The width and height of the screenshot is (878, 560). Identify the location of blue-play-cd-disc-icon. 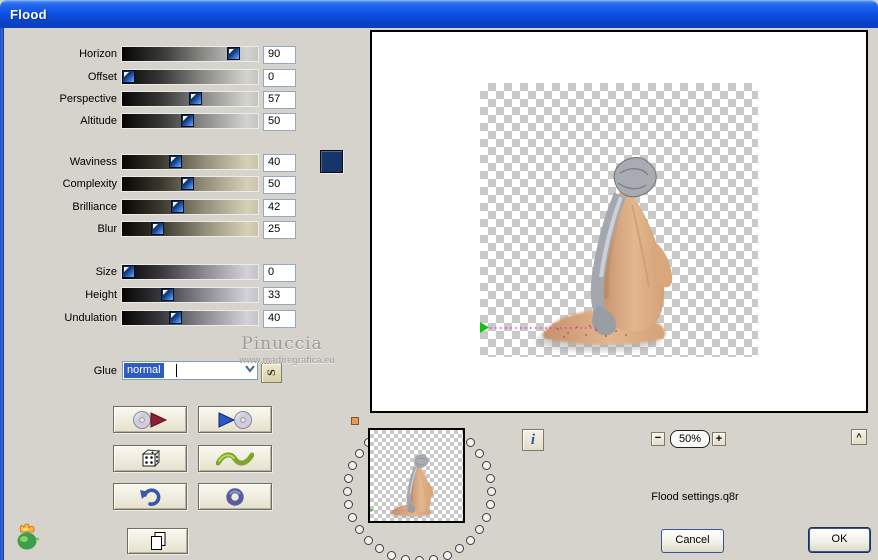
(235, 419).